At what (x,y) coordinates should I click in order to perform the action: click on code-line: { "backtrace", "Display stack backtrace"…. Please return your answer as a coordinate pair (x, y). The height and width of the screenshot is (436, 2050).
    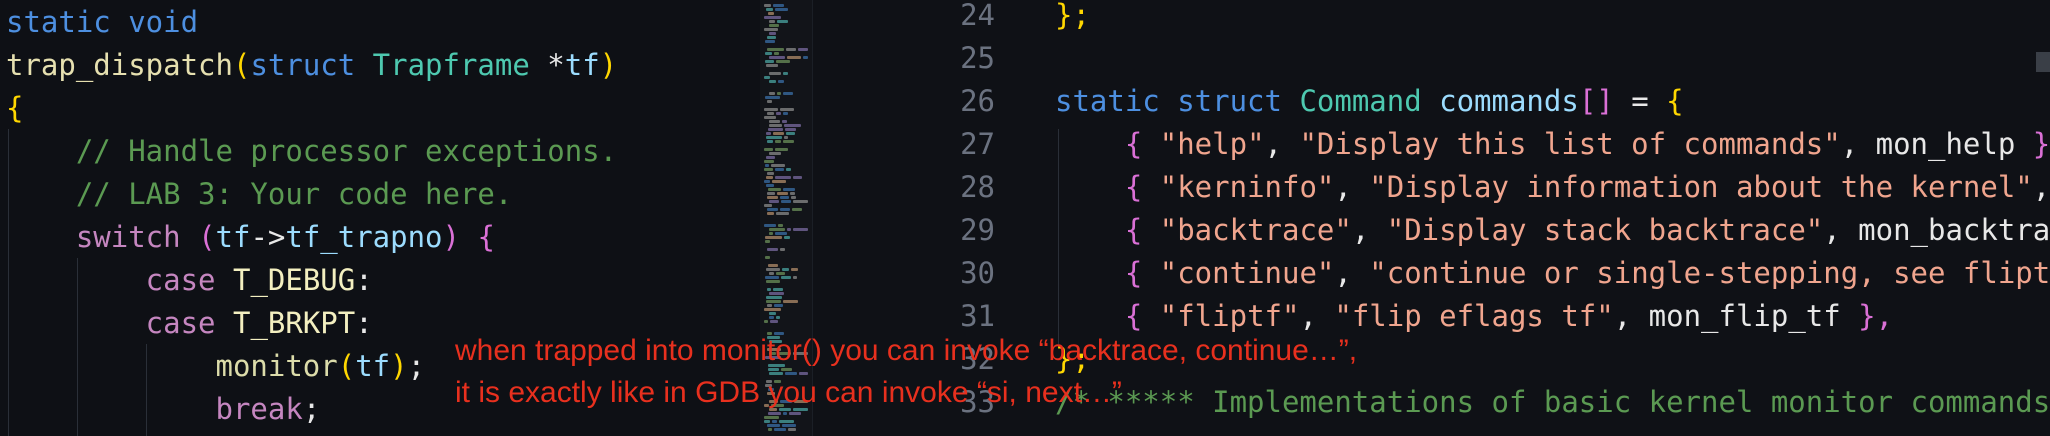
    Looking at the image, I should click on (1552, 230).